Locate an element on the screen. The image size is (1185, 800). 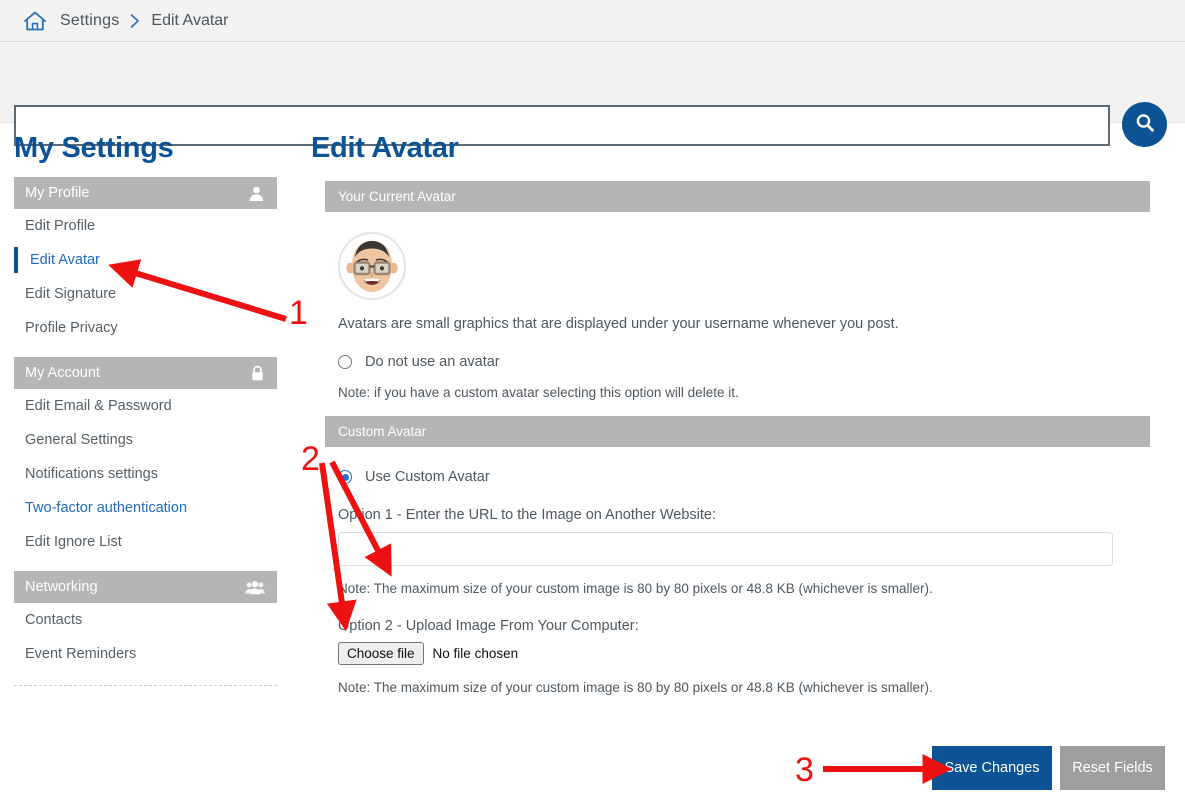
search-bar is located at coordinates (592, 94).